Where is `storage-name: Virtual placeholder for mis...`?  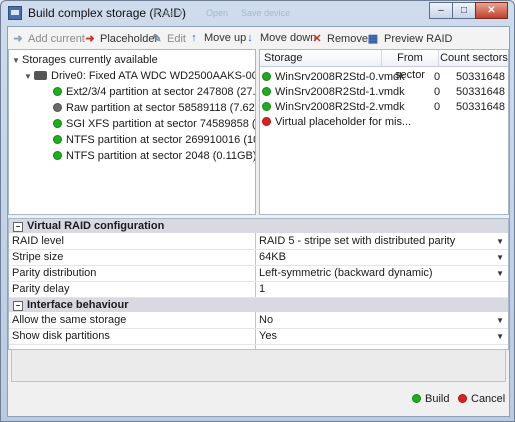
storage-name: Virtual placeholder for mis... is located at coordinates (343, 122).